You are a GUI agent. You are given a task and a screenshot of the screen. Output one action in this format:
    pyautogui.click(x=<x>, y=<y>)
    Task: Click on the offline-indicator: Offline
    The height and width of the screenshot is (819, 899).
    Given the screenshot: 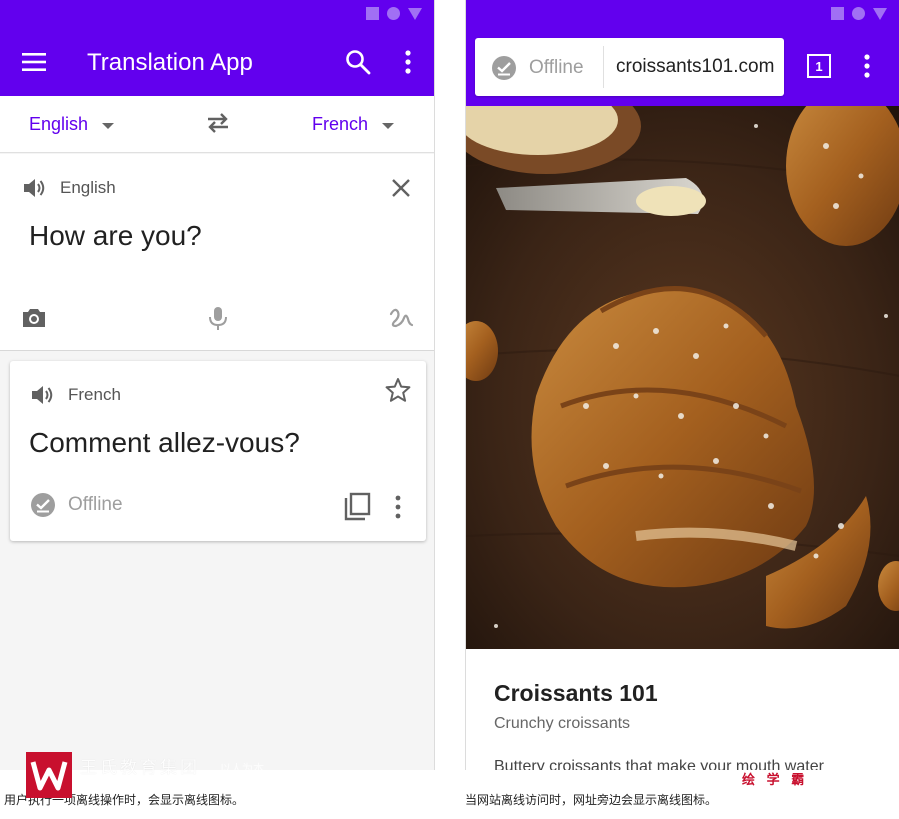 What is the action you would take?
    pyautogui.click(x=537, y=68)
    